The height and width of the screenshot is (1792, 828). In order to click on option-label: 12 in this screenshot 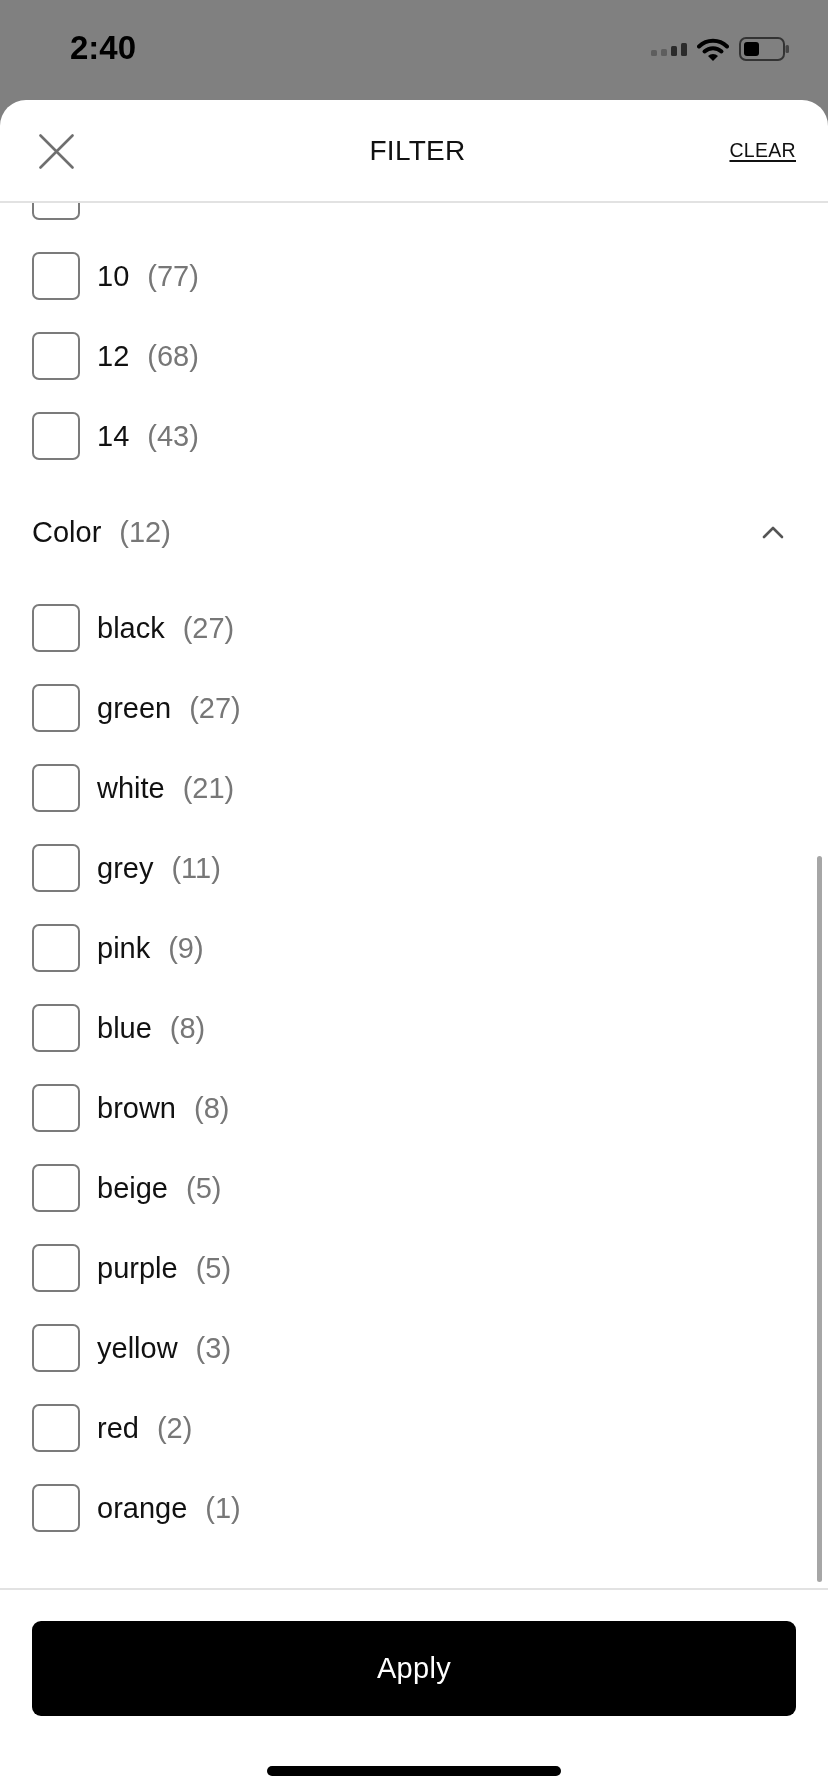, I will do `click(113, 356)`.